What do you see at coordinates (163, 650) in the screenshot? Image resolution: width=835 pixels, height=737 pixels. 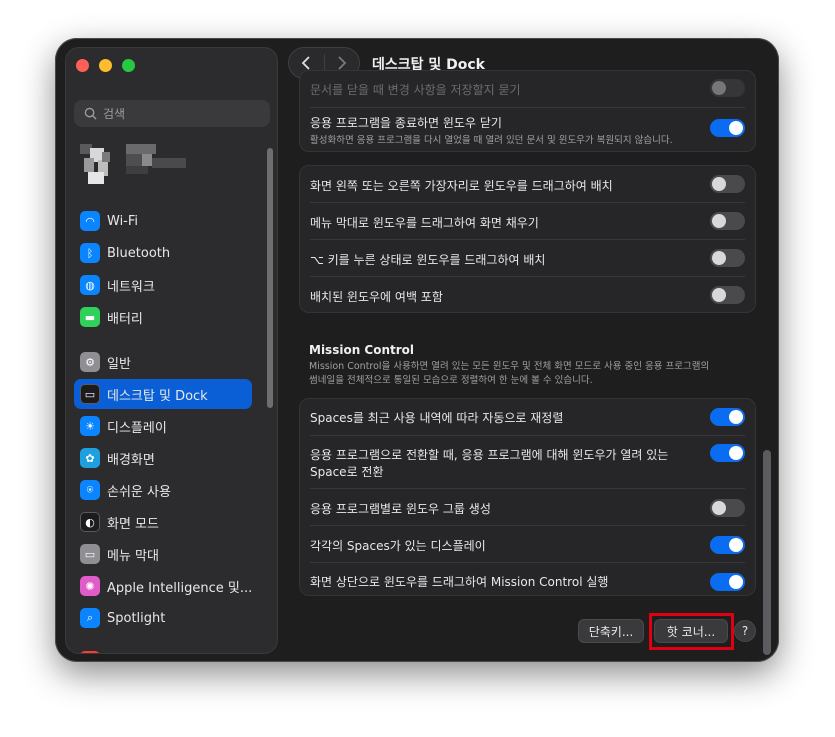 I see `sidebar-item-bell: ● 알림` at bounding box center [163, 650].